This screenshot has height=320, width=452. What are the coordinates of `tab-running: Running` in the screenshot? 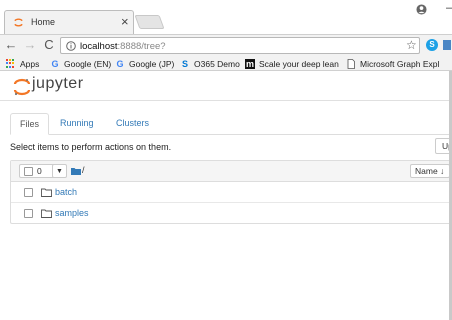 It's located at (77, 124).